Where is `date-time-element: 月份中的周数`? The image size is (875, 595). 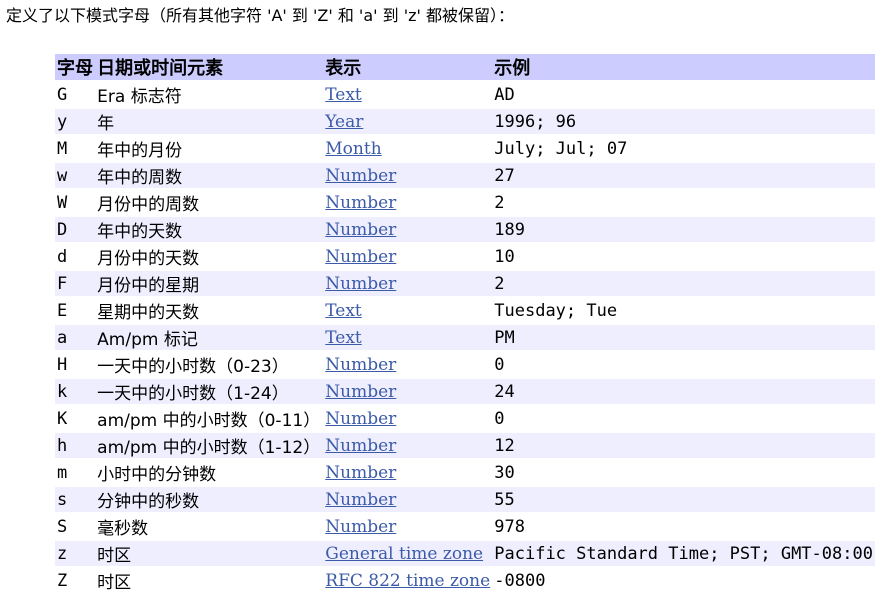 date-time-element: 月份中的周数 is located at coordinates (209, 202).